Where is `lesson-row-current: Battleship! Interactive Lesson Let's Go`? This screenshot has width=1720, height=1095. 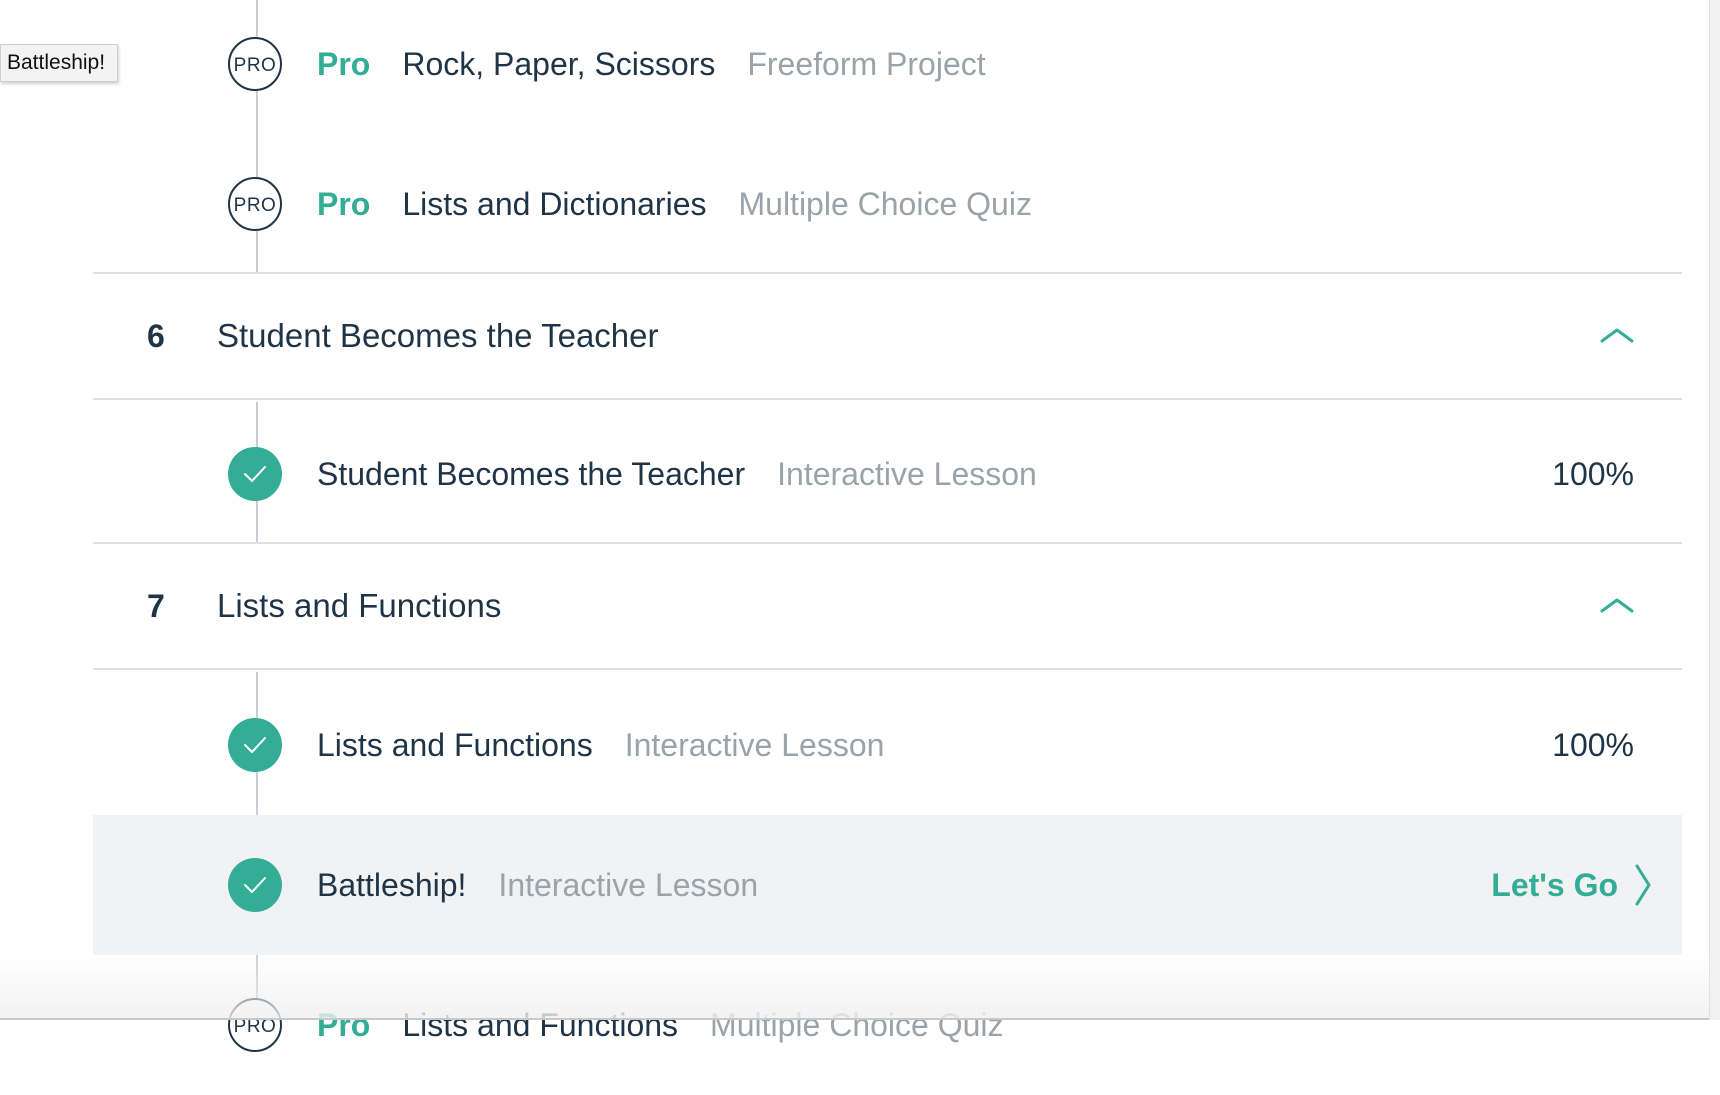 lesson-row-current: Battleship! Interactive Lesson Let's Go is located at coordinates (887, 885).